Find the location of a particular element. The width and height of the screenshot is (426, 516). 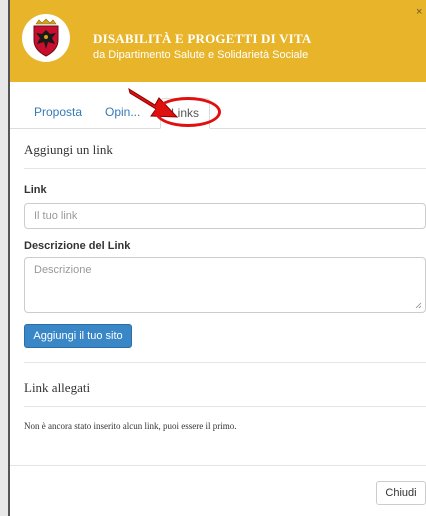

add-site-button: Aggiungi il tuo sito is located at coordinates (78, 336).